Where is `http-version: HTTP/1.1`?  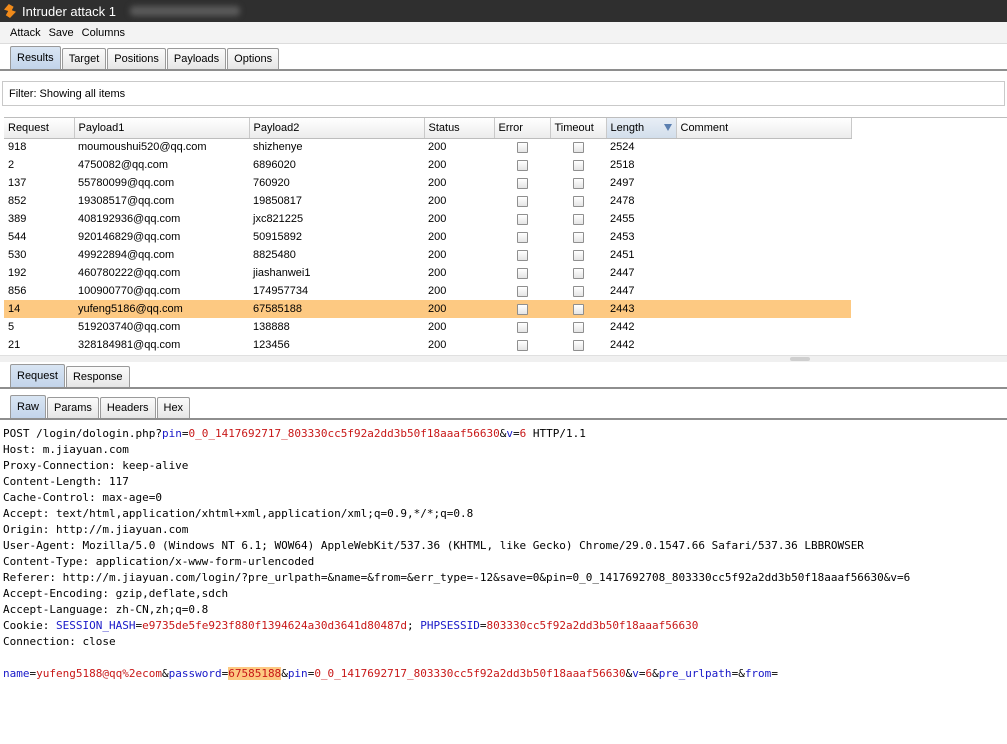
http-version: HTTP/1.1 is located at coordinates (556, 433).